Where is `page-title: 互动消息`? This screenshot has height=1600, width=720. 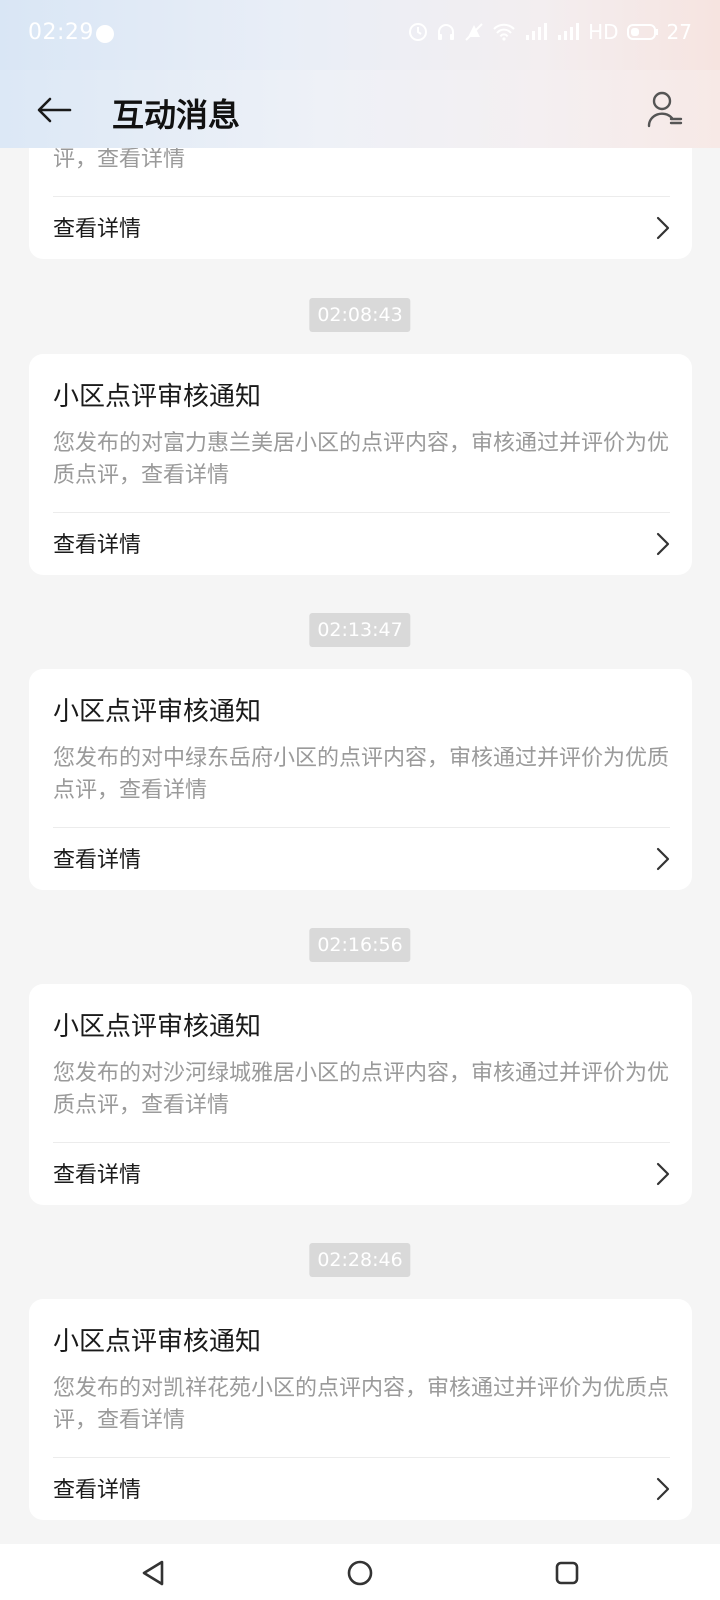
page-title: 互动消息 is located at coordinates (176, 115).